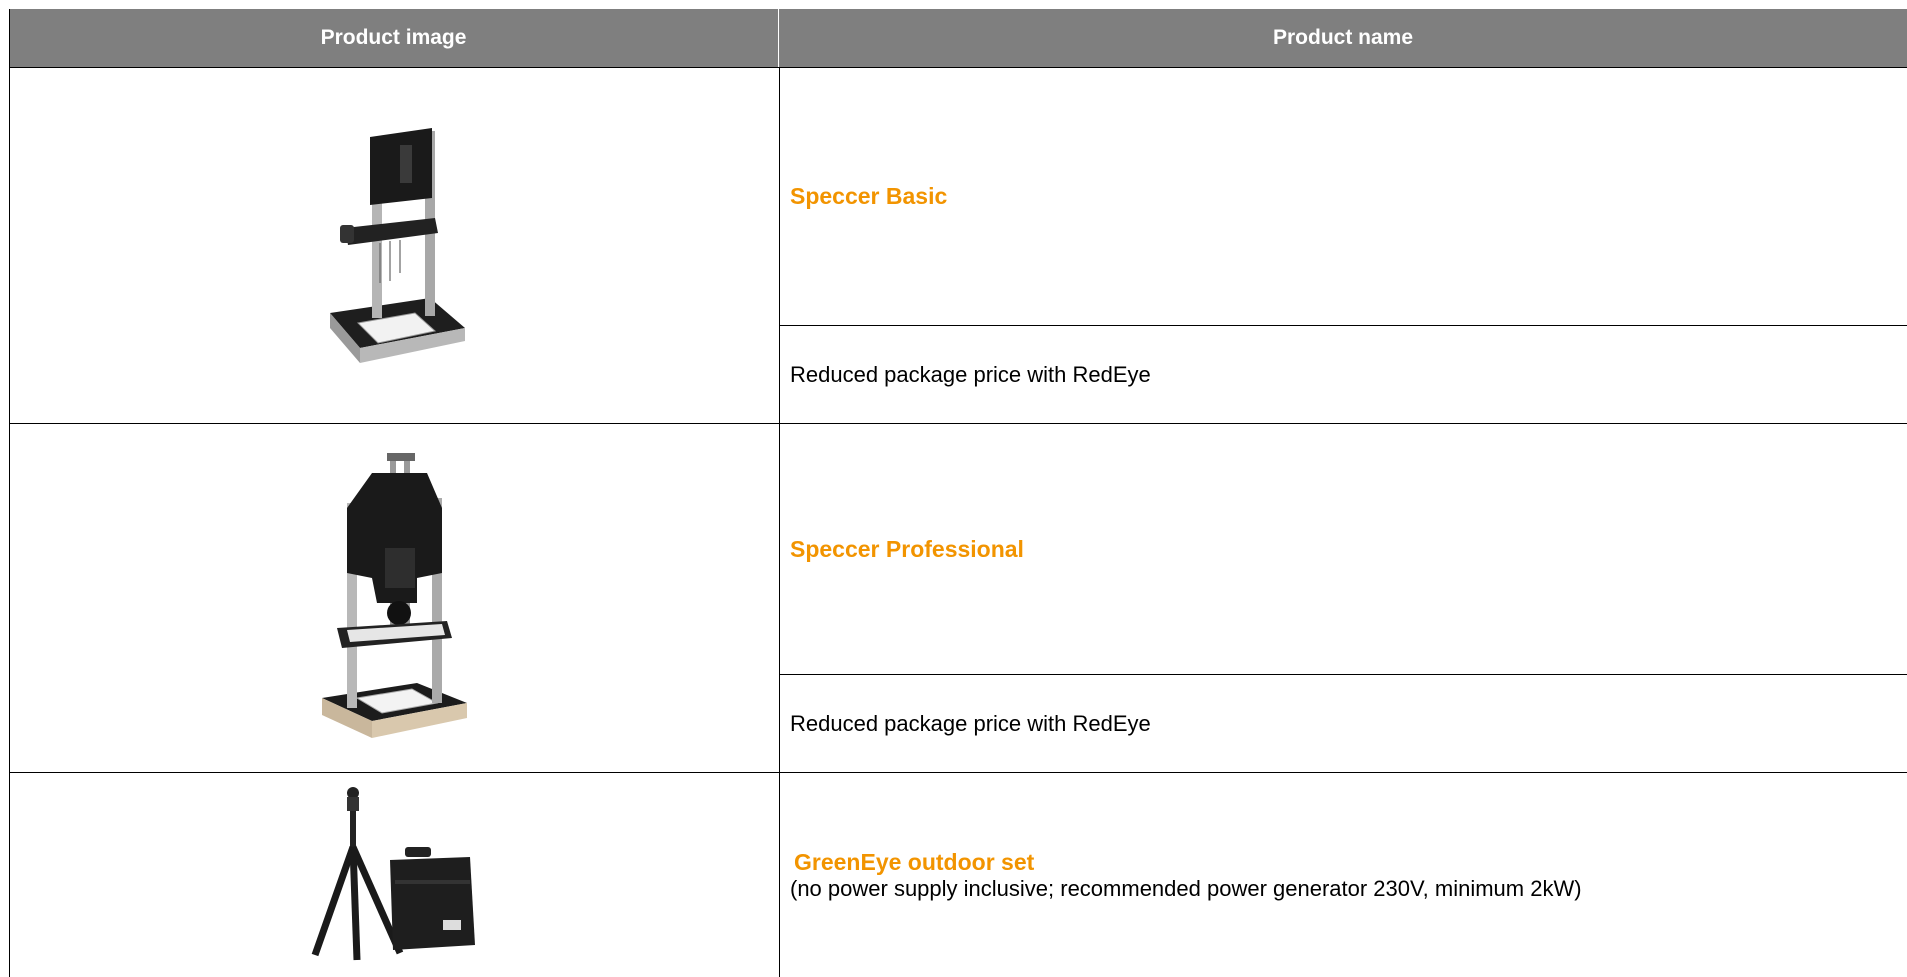 The height and width of the screenshot is (977, 1907). I want to click on speccer-professional-stand-image, so click(394, 595).